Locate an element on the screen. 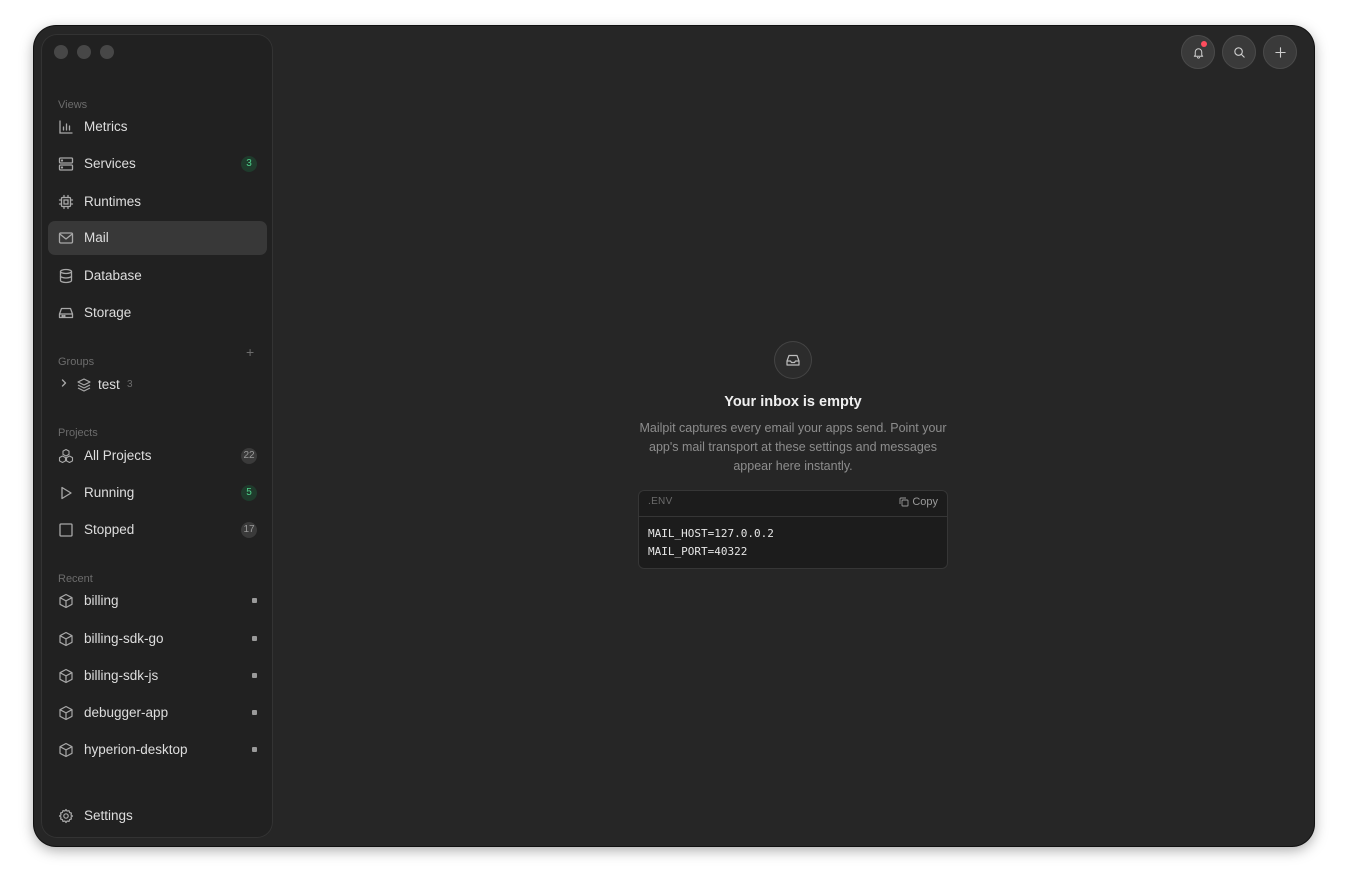 This screenshot has width=1348, height=888. plus-icon is located at coordinates (1280, 52).